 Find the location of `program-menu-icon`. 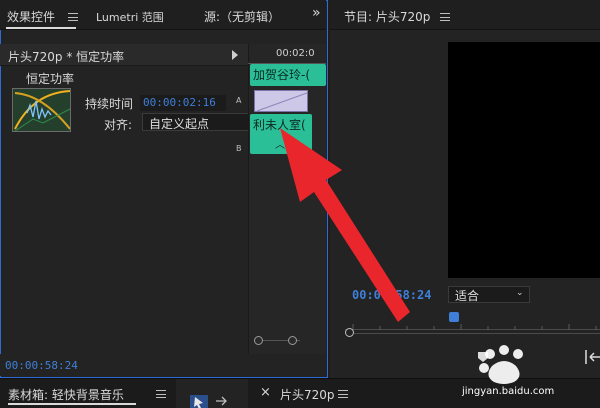

program-menu-icon is located at coordinates (445, 17).